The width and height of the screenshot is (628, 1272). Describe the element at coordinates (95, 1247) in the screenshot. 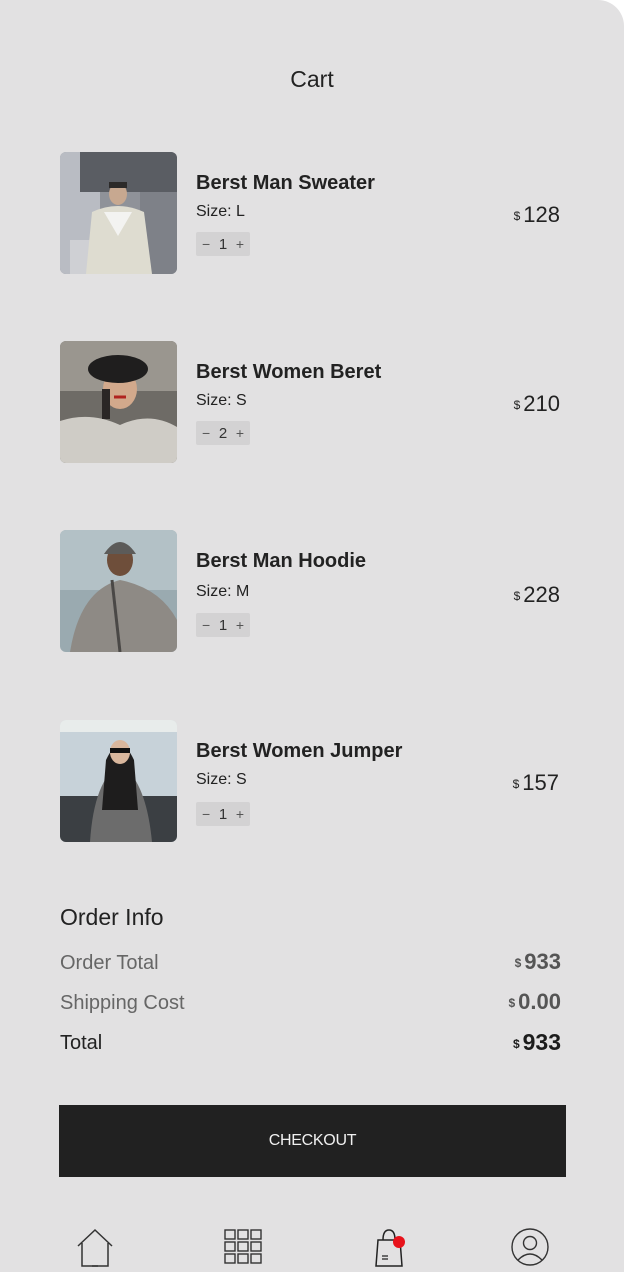

I see `home-icon` at that location.